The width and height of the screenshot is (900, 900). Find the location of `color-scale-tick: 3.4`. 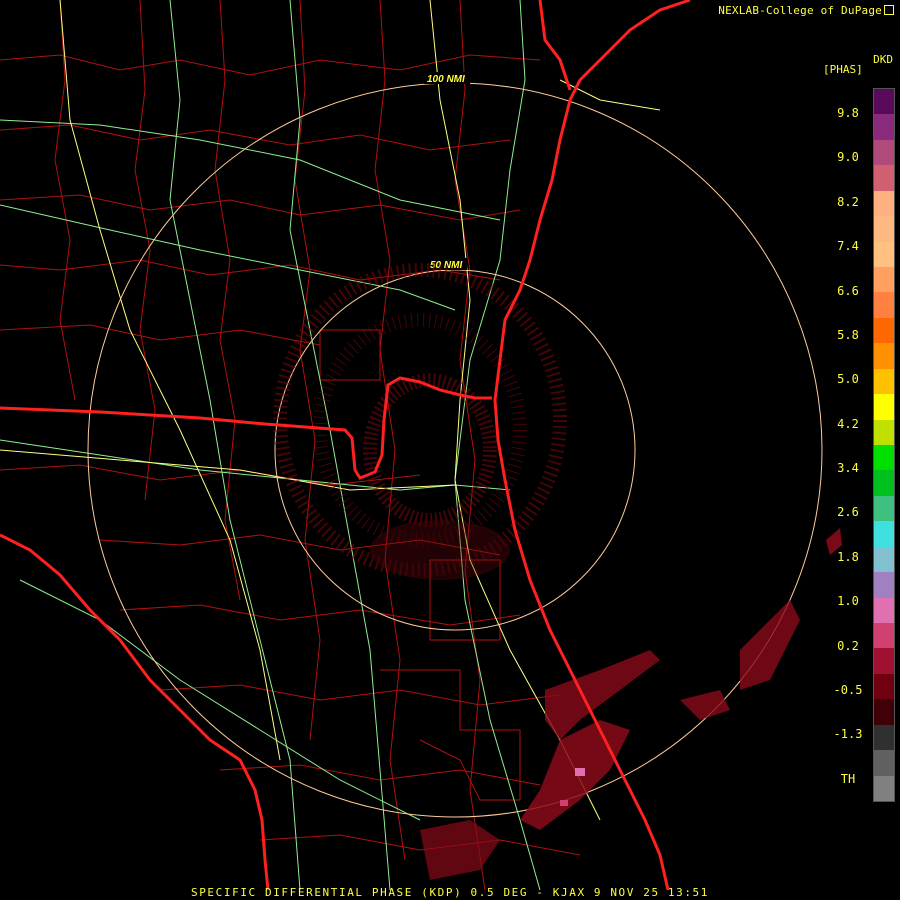

color-scale-tick: 3.4 is located at coordinates (848, 468).